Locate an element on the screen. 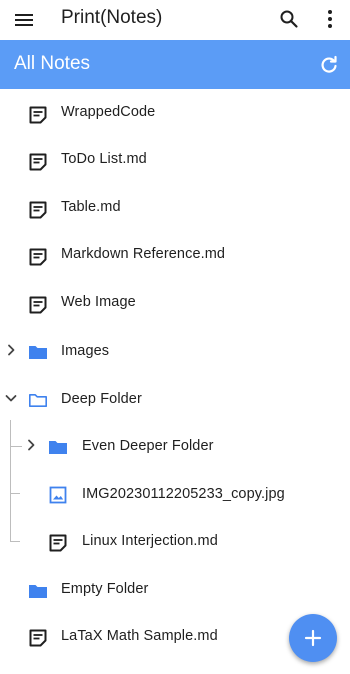  refresh-icon is located at coordinates (329, 65).